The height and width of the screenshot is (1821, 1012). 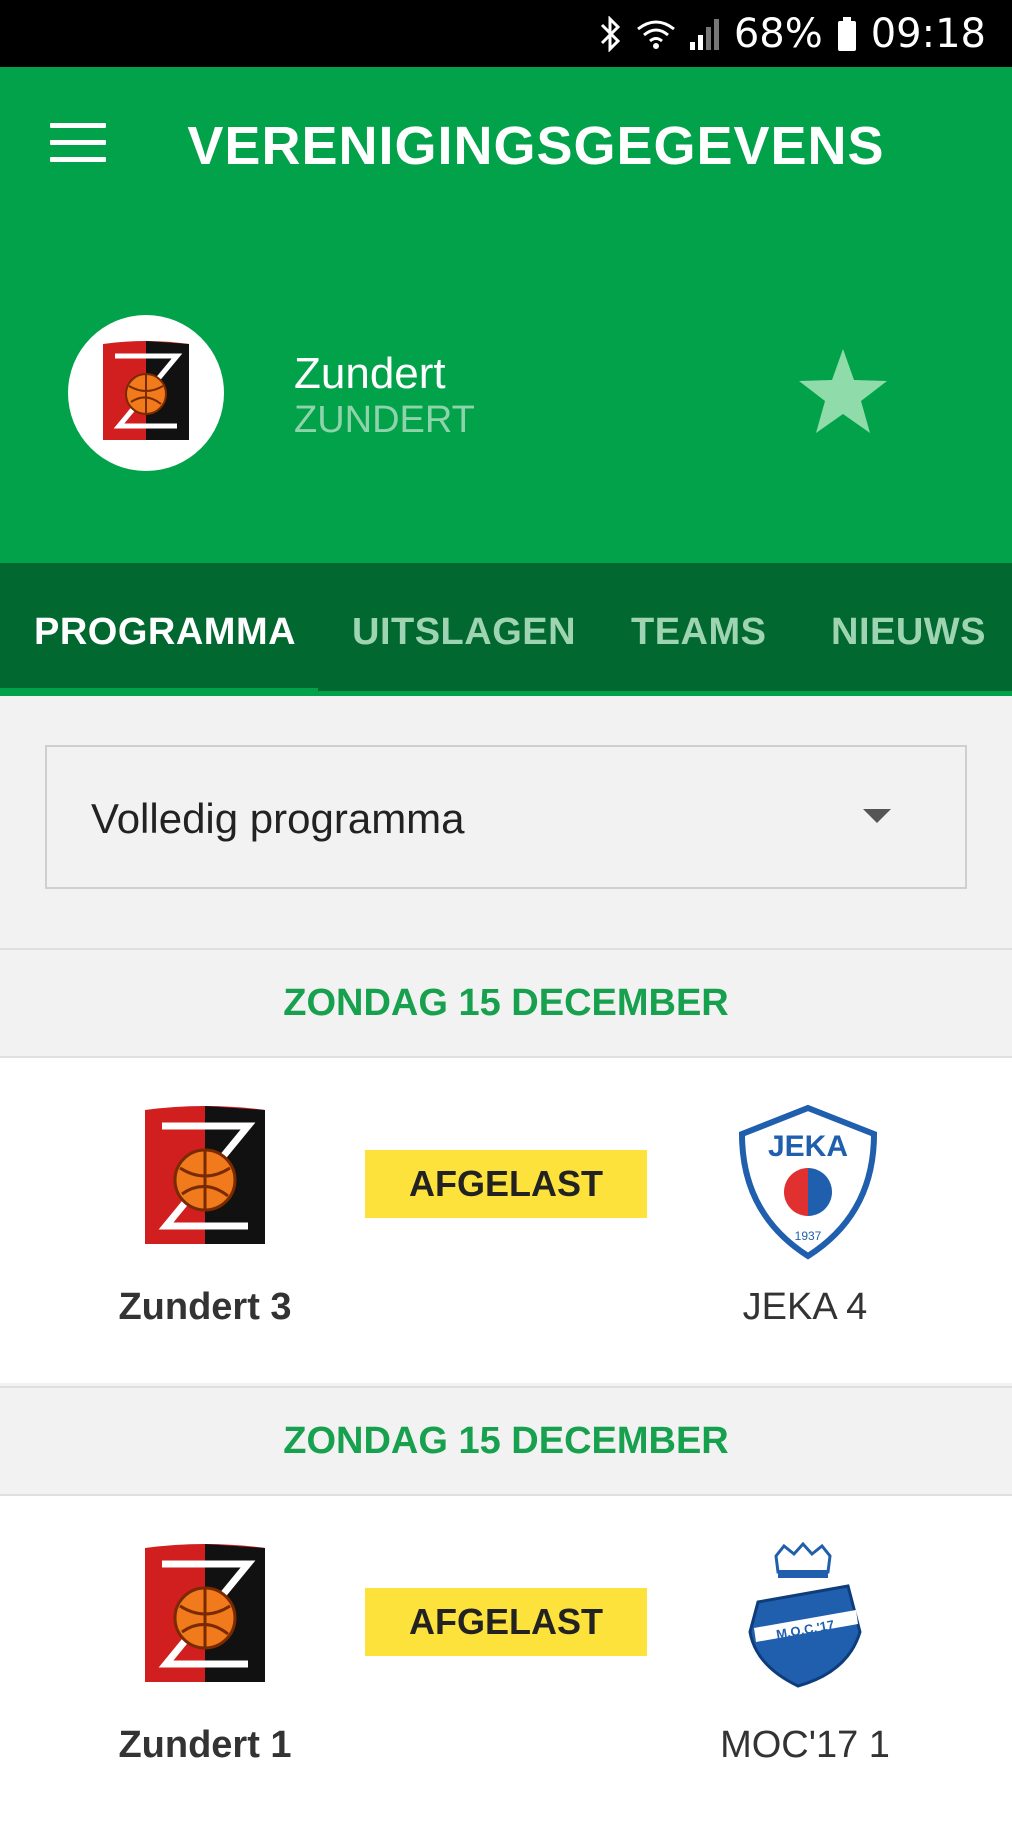 What do you see at coordinates (384, 420) in the screenshot?
I see `club-city: ZUNDERT` at bounding box center [384, 420].